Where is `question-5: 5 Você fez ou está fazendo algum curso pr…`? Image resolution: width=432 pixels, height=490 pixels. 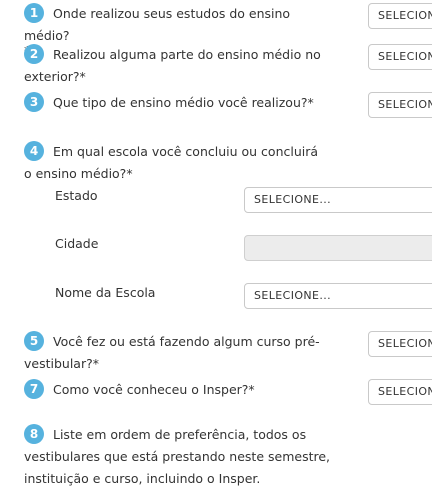
question-5: 5 Você fez ou está fazendo algum curso pr… is located at coordinates (176, 353).